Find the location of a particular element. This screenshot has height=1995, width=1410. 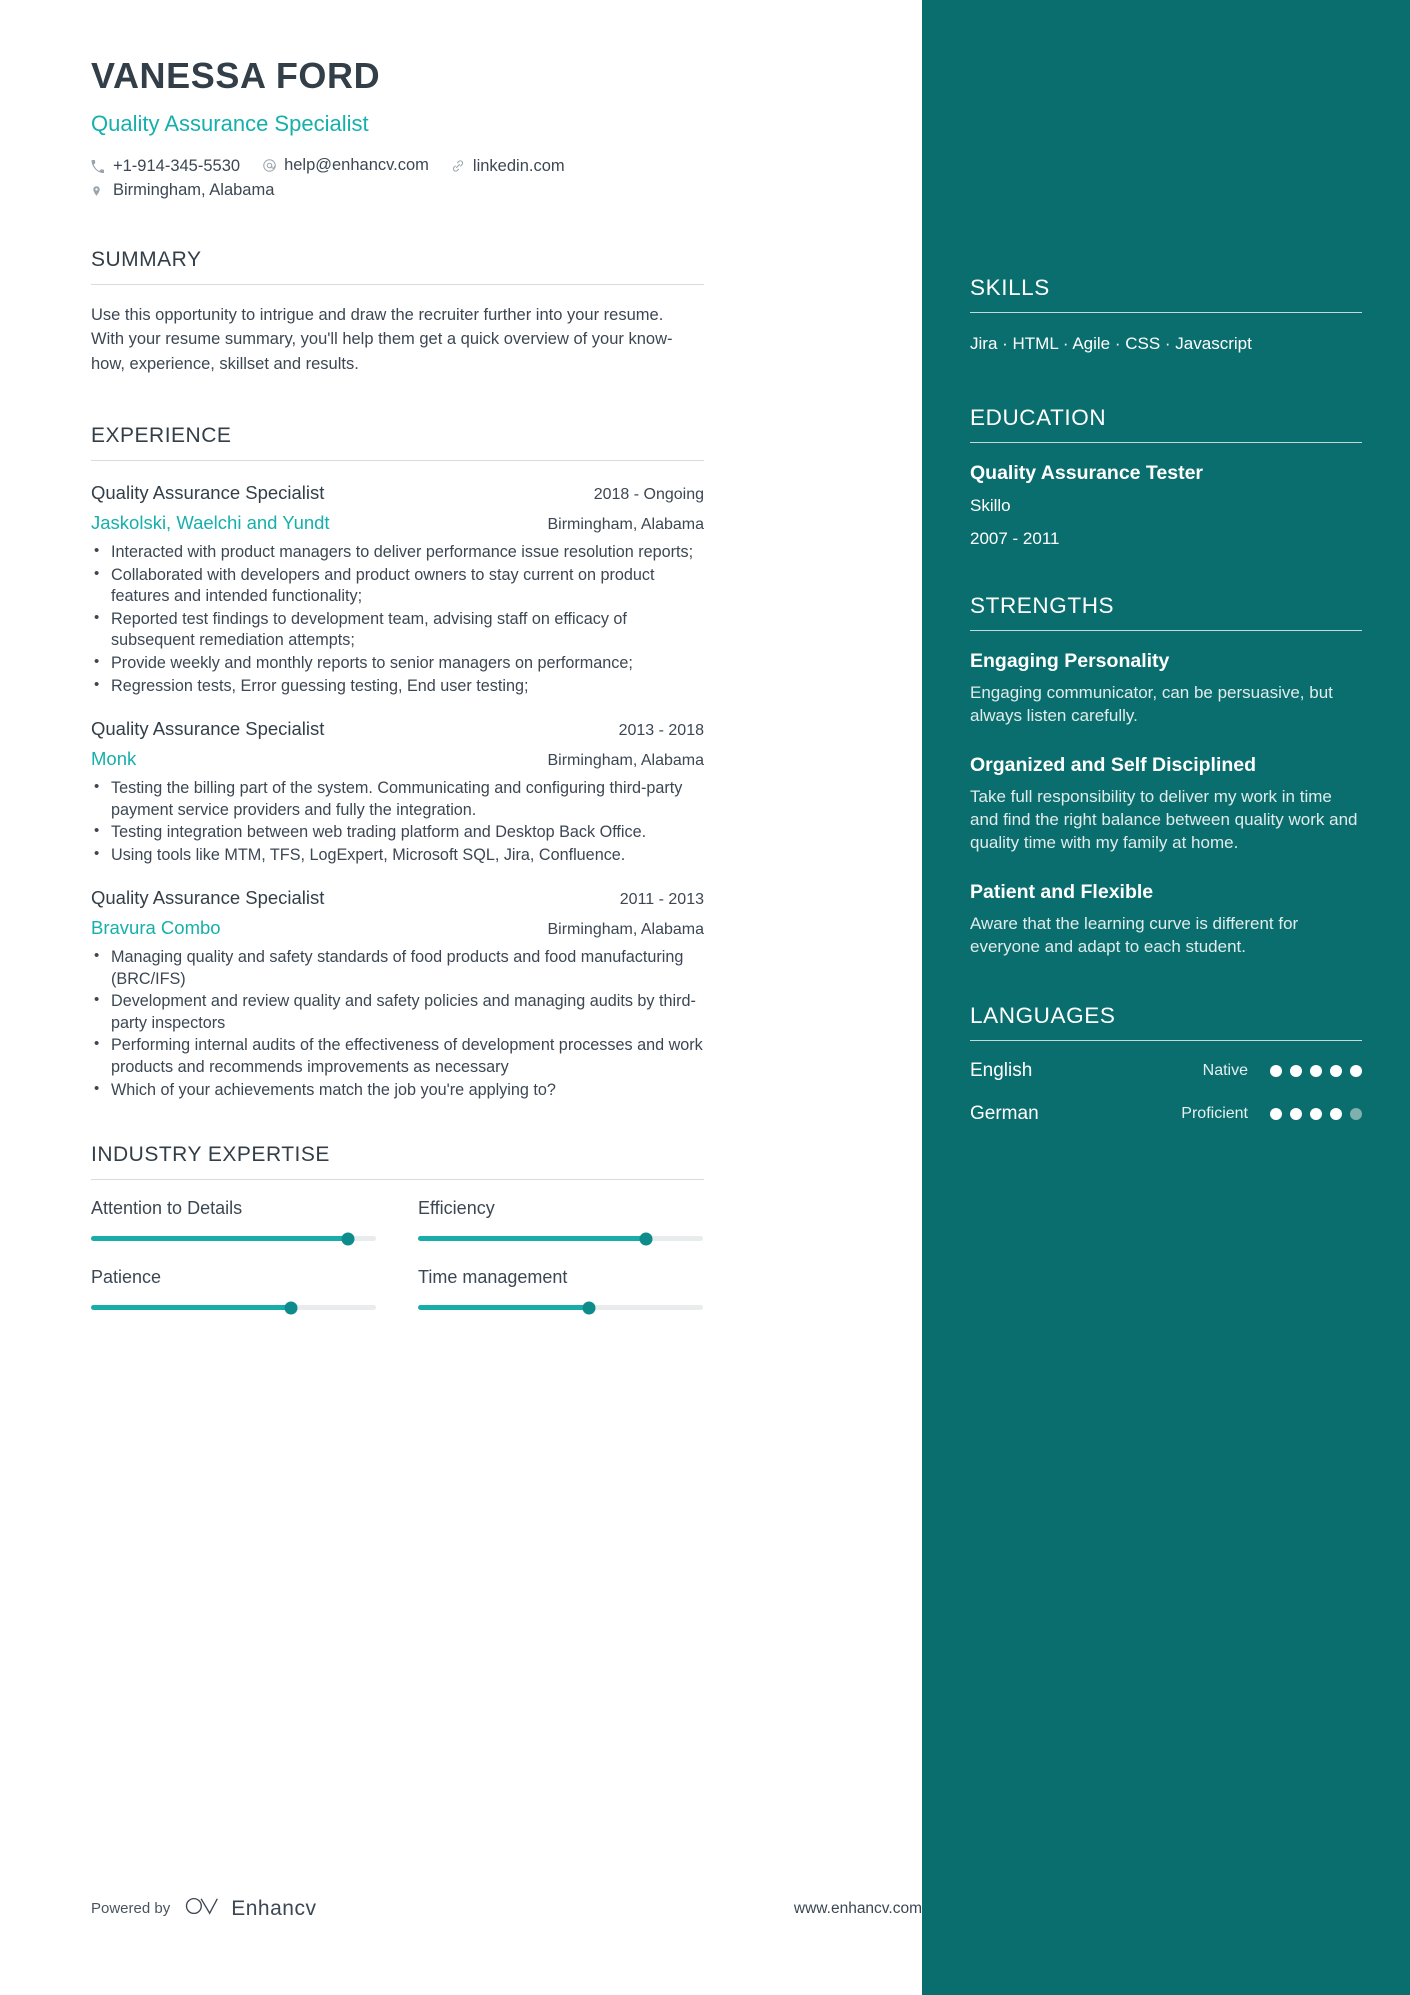

candidate-name: VANESSA FORD is located at coordinates (236, 75).